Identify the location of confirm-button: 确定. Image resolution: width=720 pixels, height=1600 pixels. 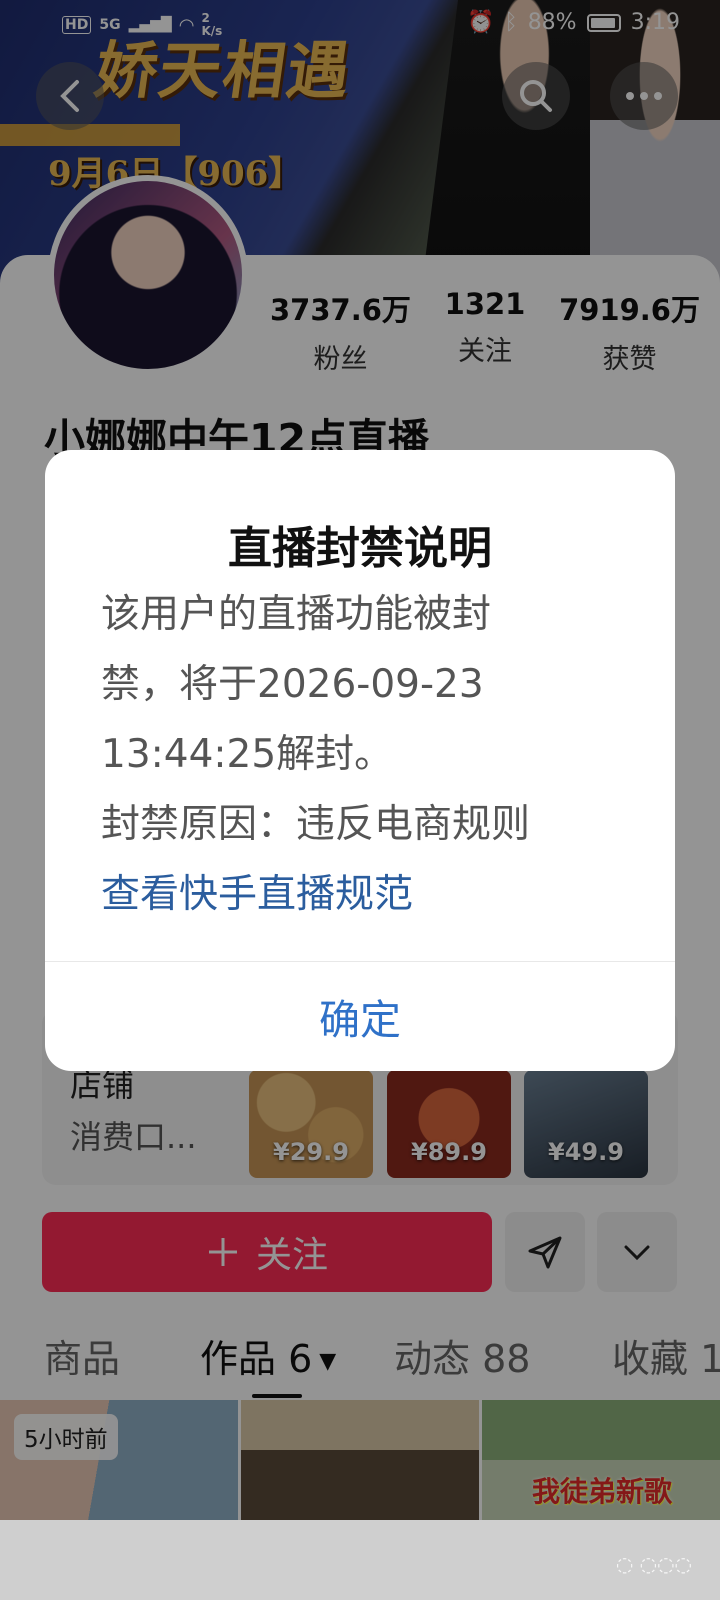
(360, 1016).